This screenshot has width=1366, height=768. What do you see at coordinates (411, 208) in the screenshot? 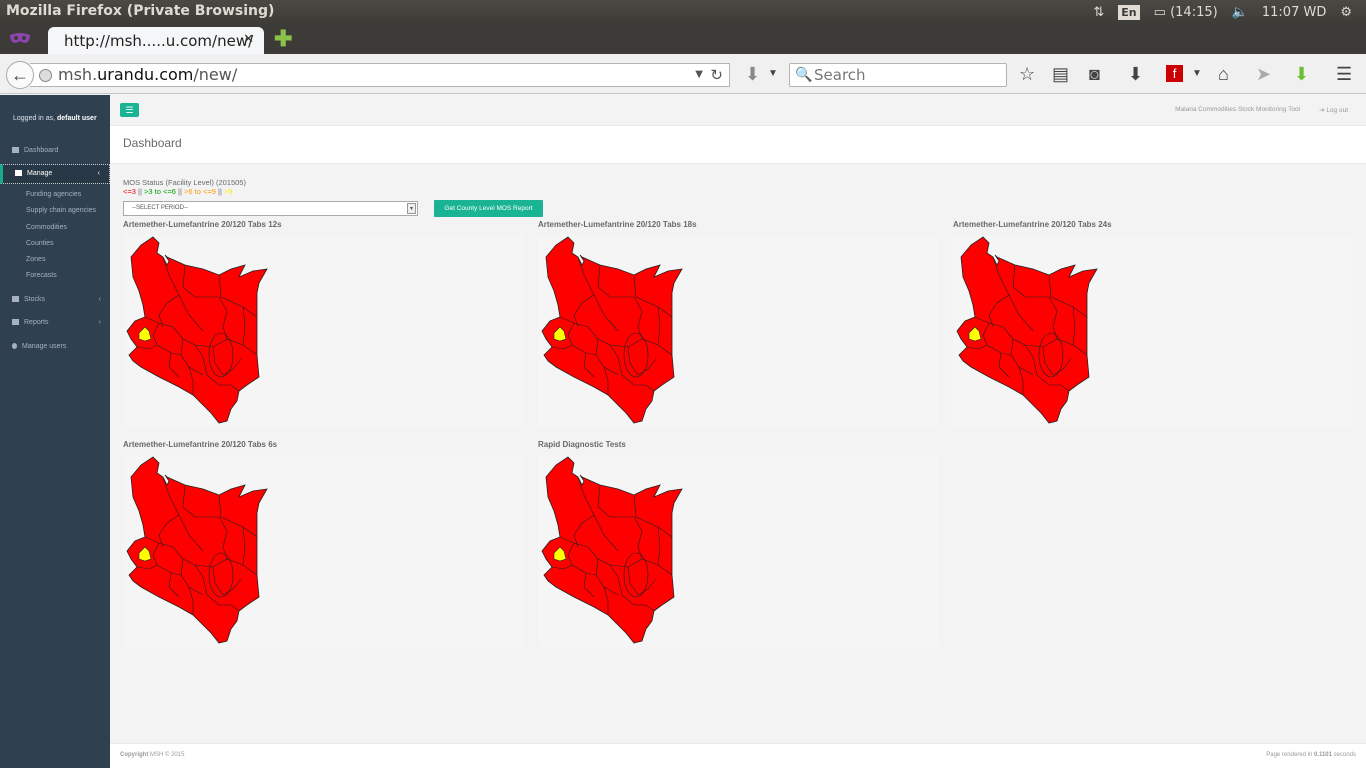
I see `dropdown-arrow-icon: ▾` at bounding box center [411, 208].